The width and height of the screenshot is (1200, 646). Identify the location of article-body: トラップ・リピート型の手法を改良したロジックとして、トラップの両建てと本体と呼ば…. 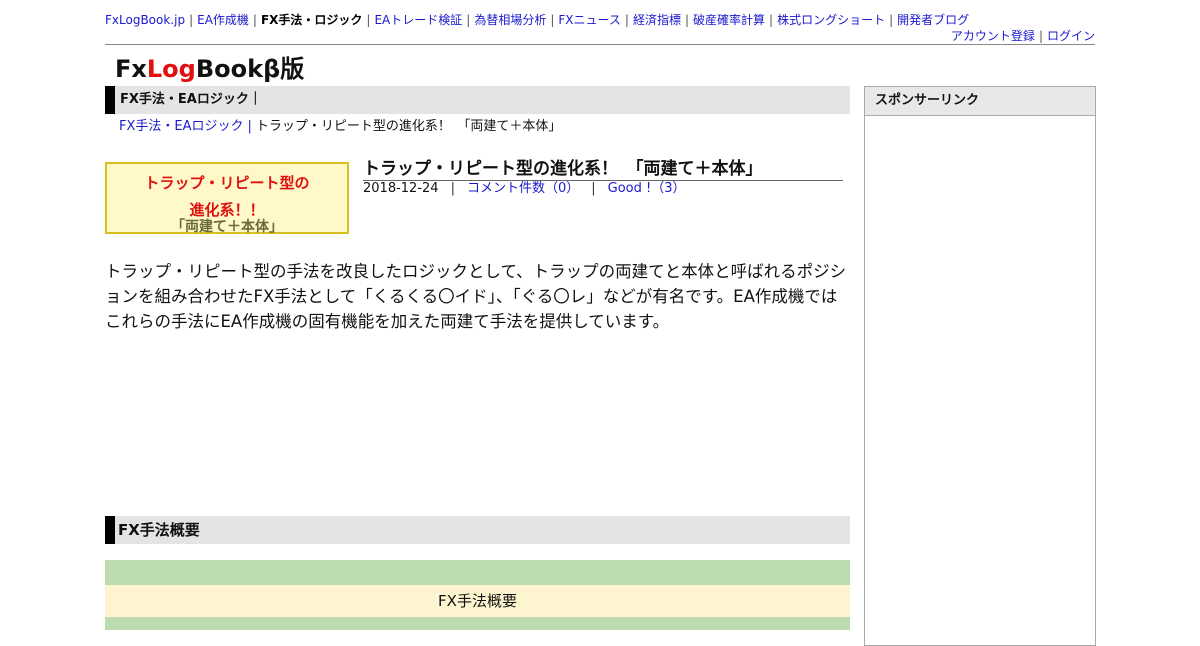
(476, 296).